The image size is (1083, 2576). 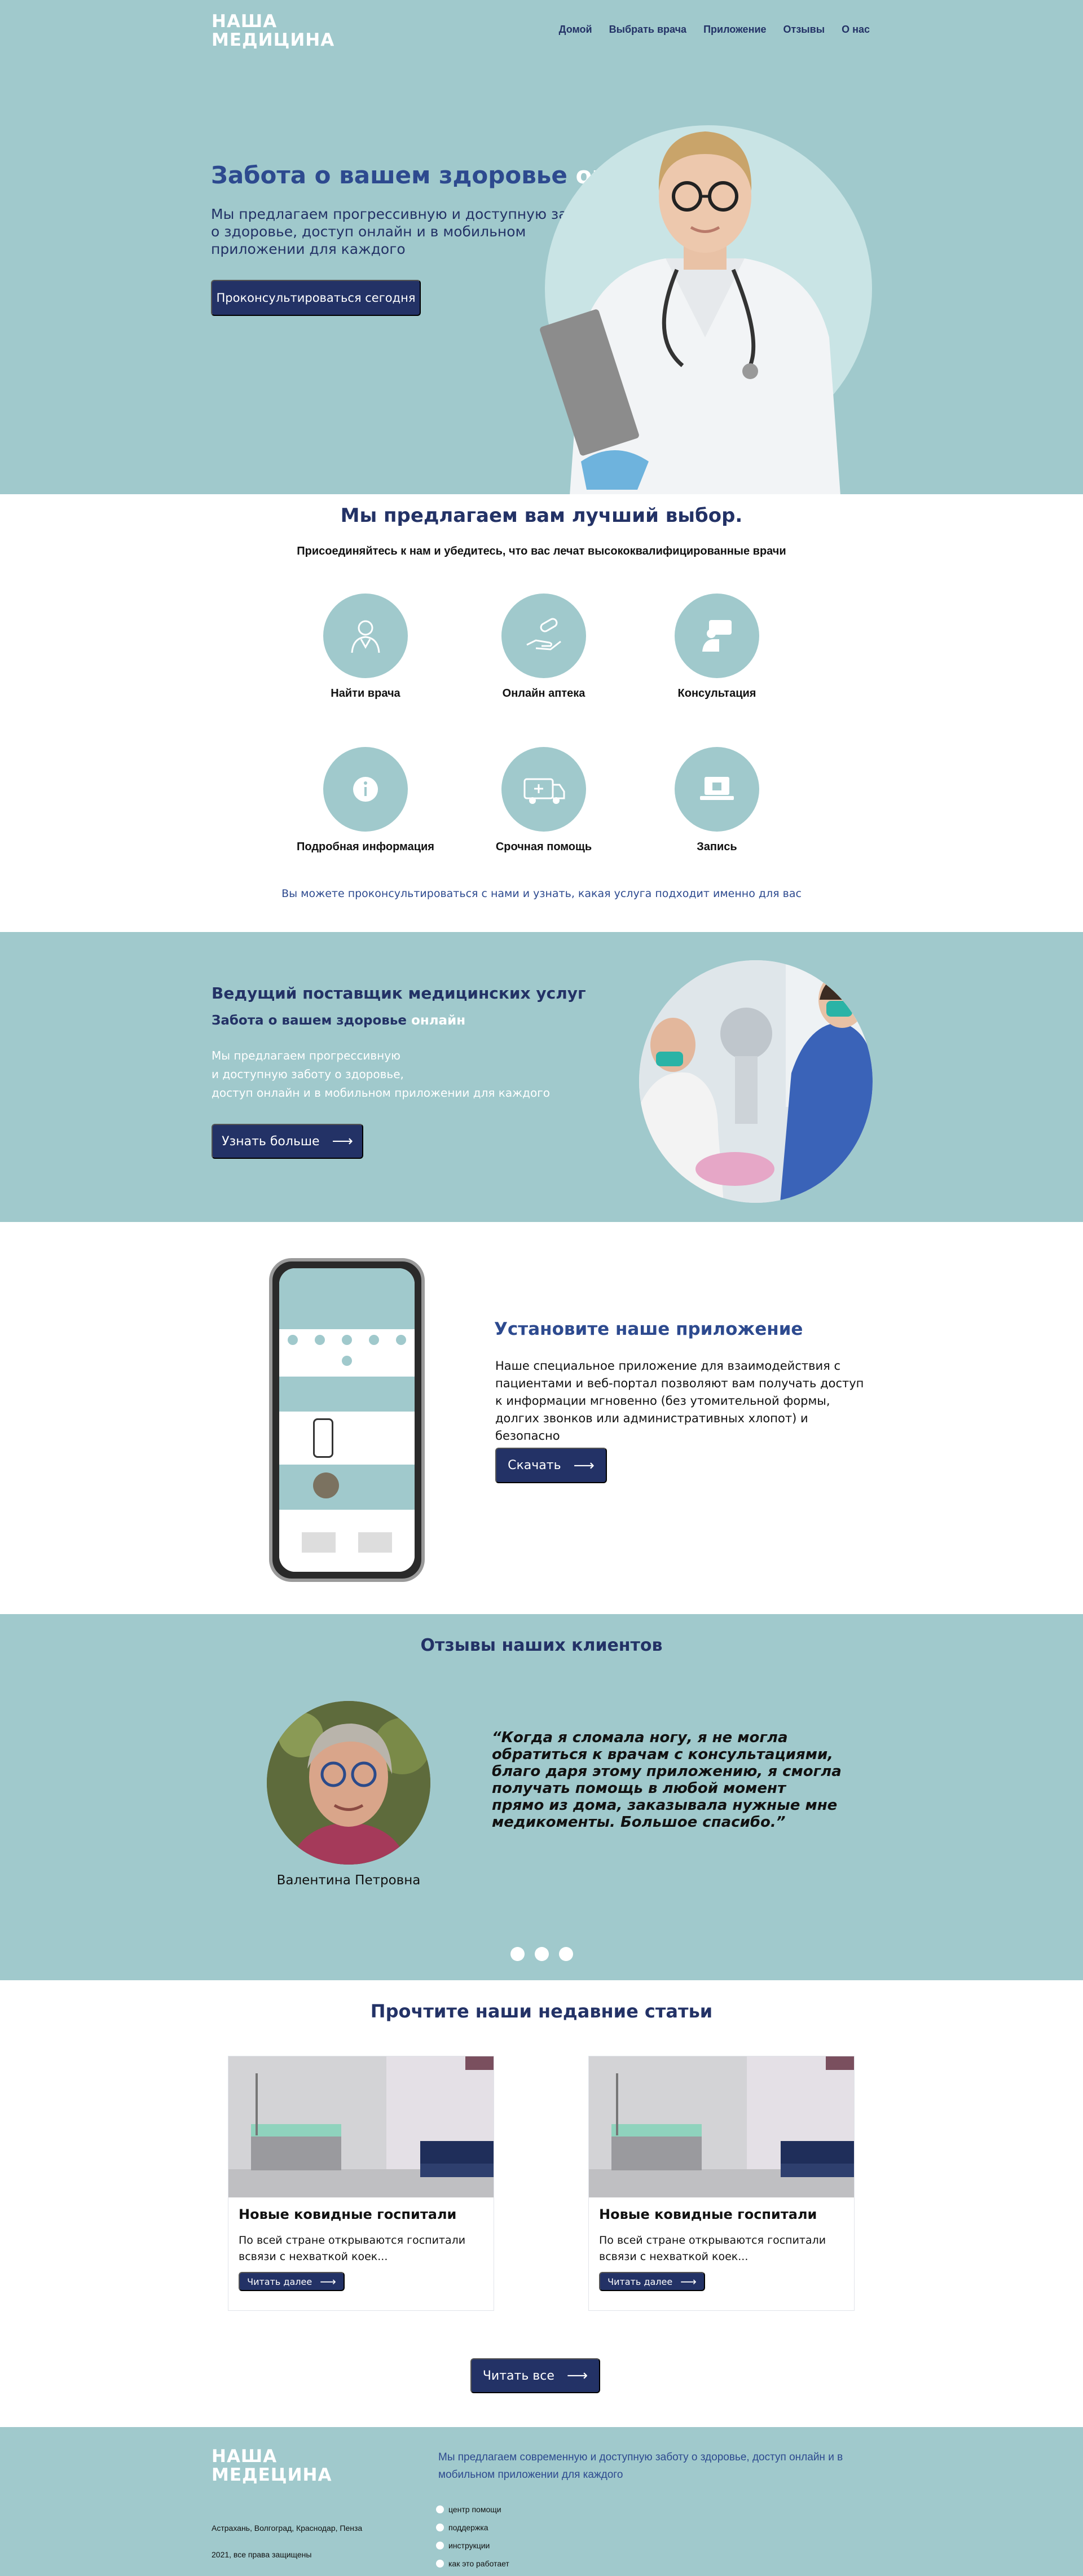 I want to click on service-detailed-info: Подробная информация, so click(x=365, y=800).